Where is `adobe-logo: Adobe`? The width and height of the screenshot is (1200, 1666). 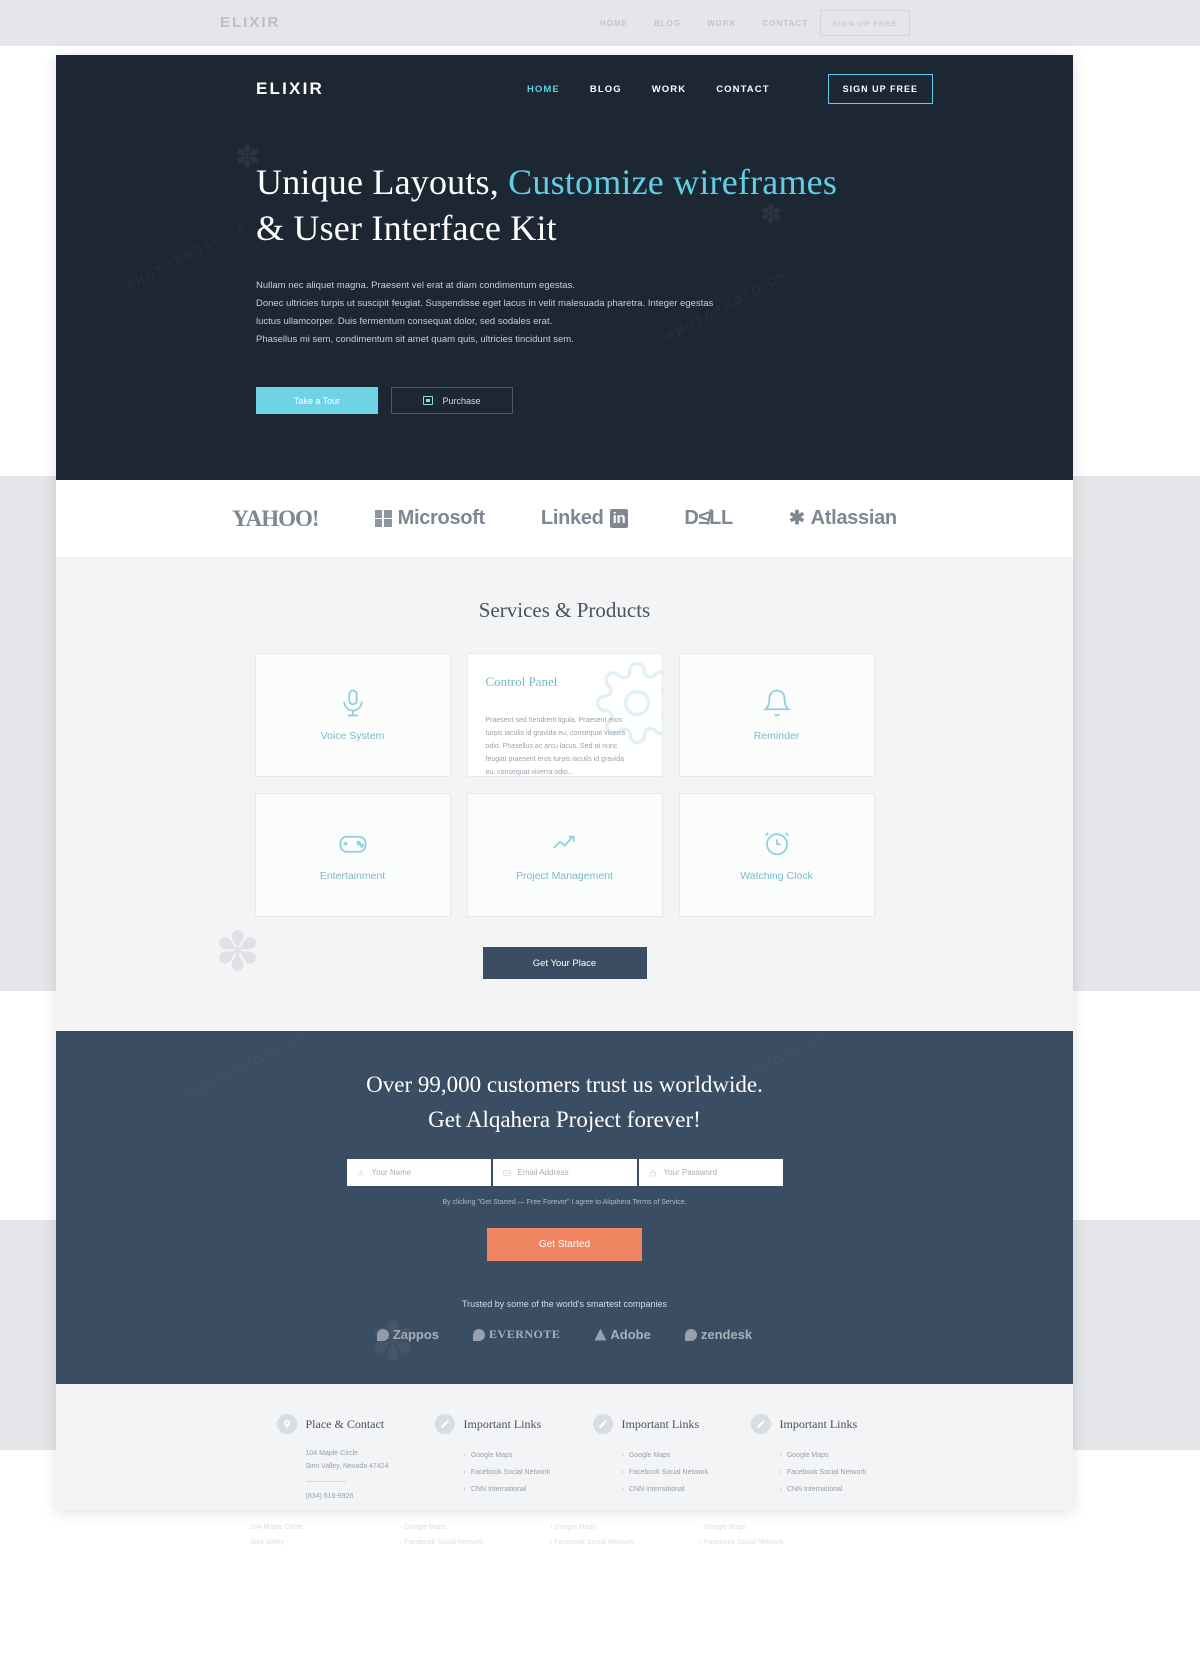
adobe-logo: Adobe is located at coordinates (622, 1334).